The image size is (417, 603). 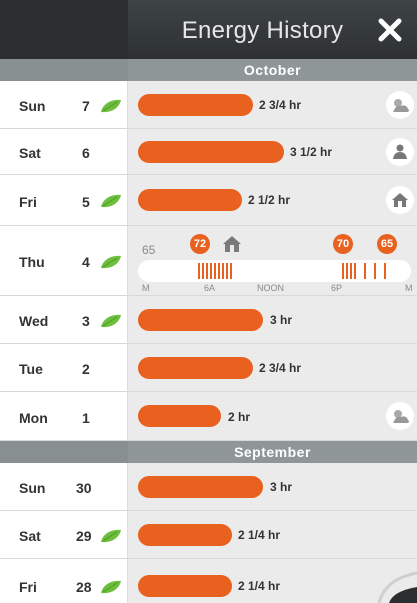 I want to click on usage-cell: 3 1/2 hr, so click(x=272, y=151).